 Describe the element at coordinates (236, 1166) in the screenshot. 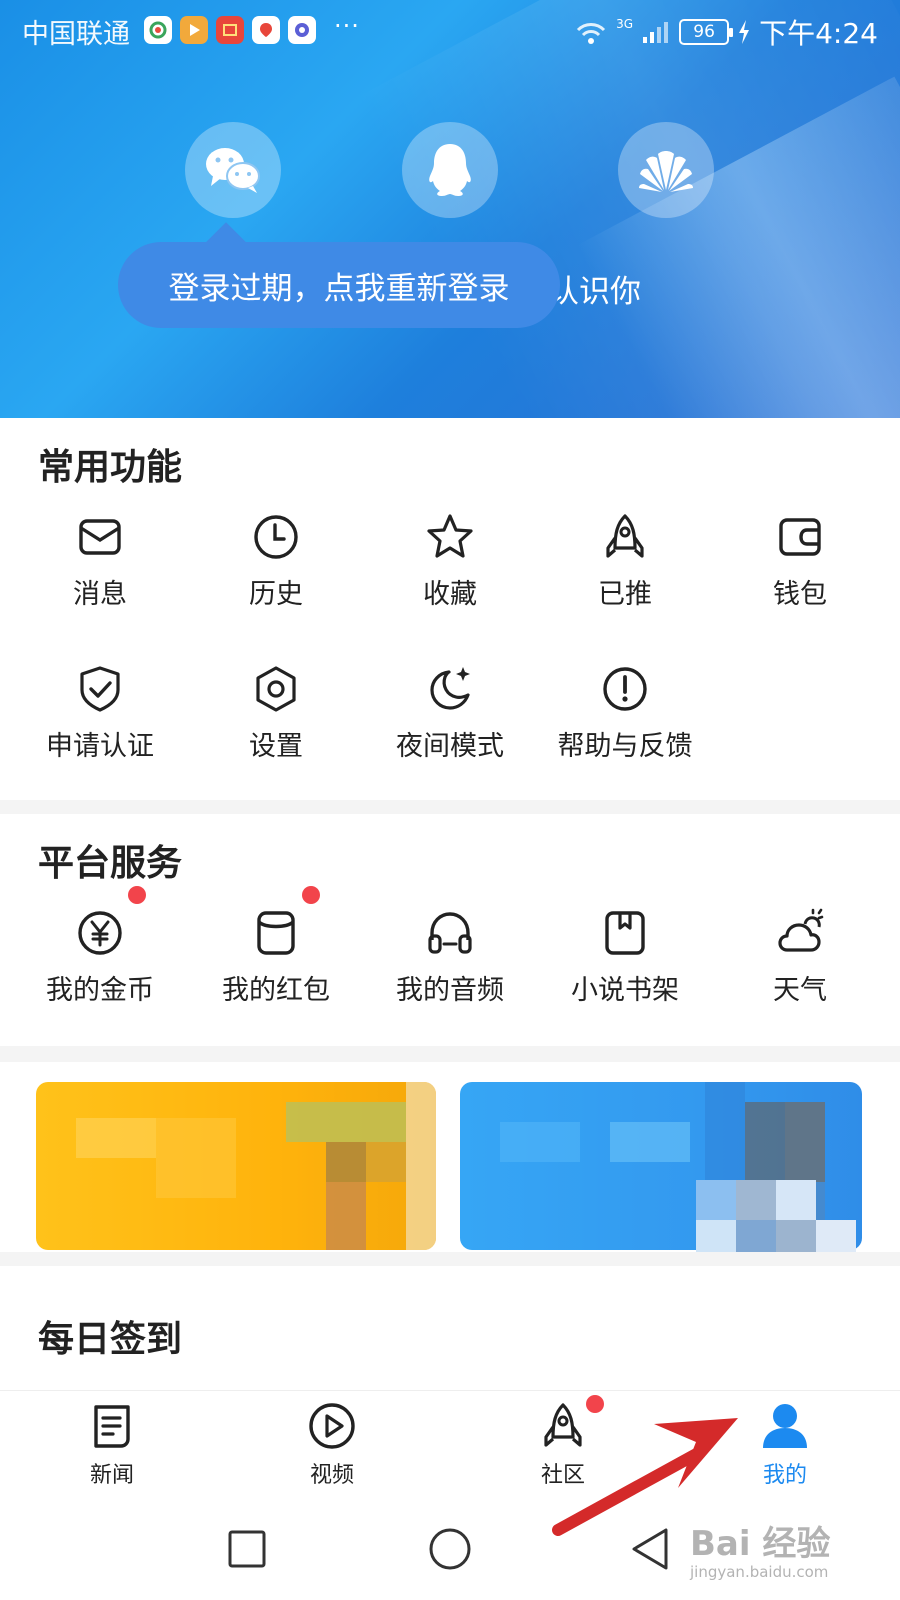

I see `promo-banner-left` at that location.